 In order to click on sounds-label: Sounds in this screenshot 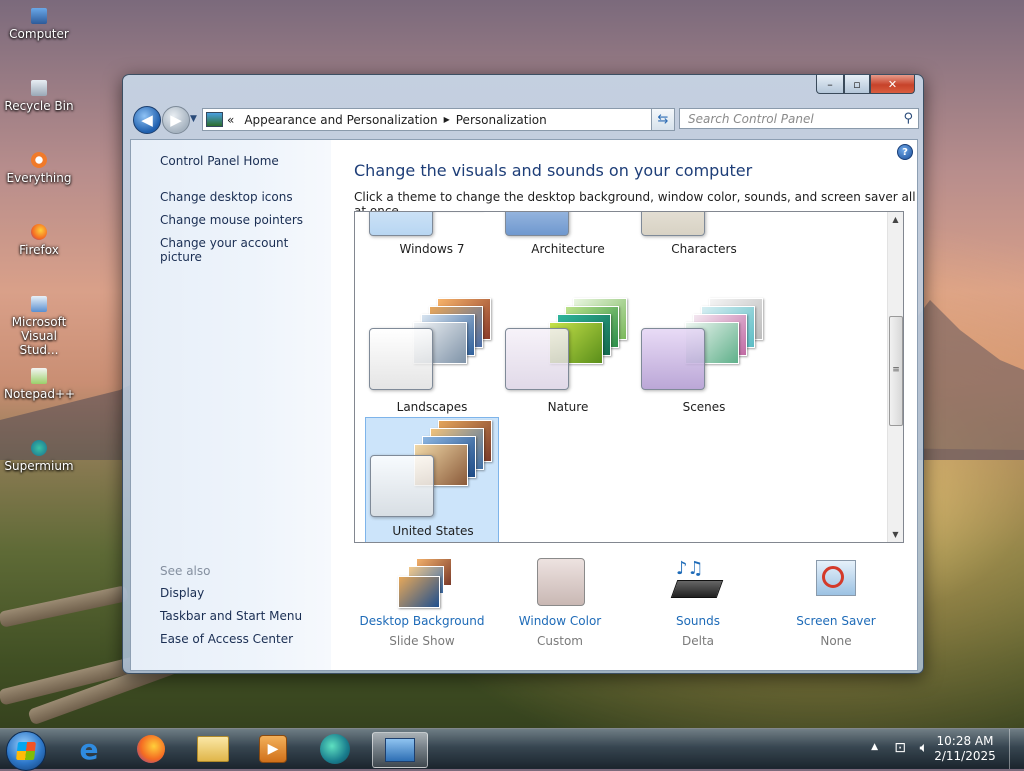, I will do `click(698, 621)`.